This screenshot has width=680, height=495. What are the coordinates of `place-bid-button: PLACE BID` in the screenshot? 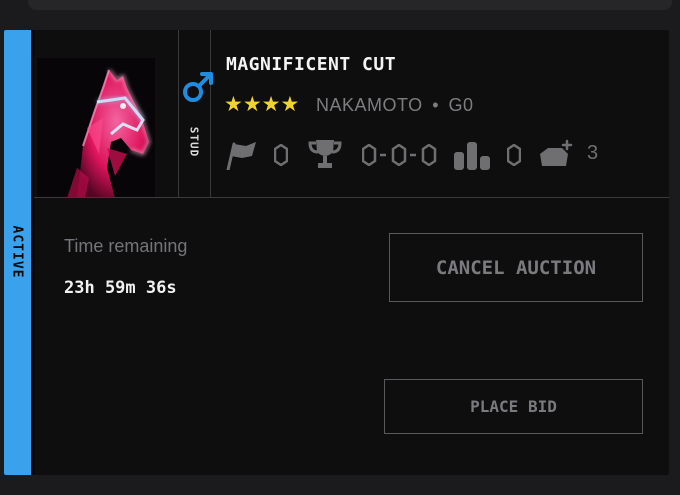 It's located at (513, 406).